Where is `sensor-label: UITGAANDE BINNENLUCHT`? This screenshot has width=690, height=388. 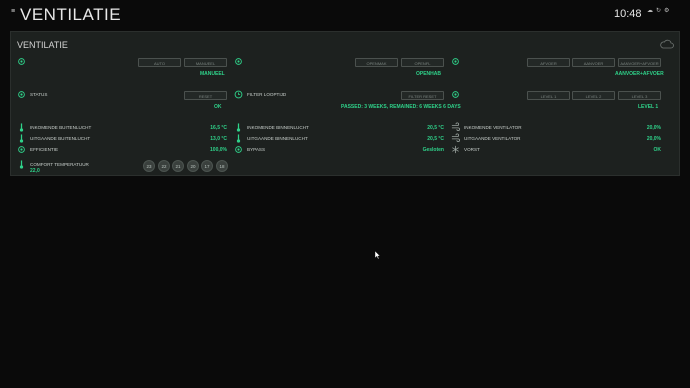
sensor-label: UITGAANDE BINNENLUCHT is located at coordinates (277, 138).